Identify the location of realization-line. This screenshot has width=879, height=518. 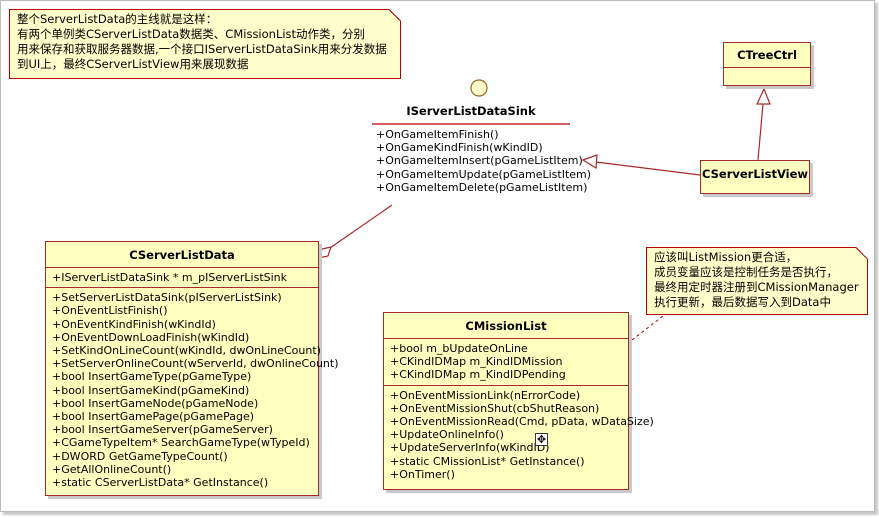
(648, 168).